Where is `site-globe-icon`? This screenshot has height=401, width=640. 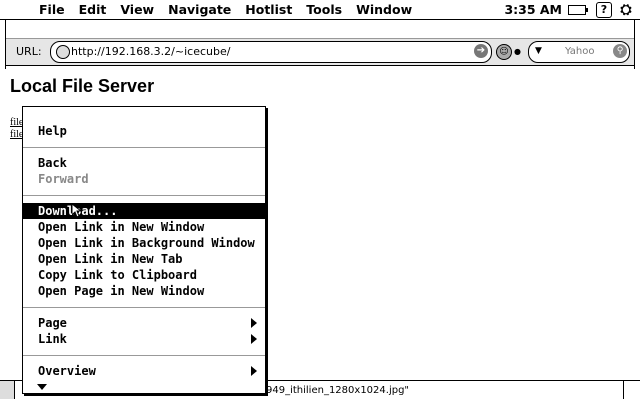
site-globe-icon is located at coordinates (63, 52).